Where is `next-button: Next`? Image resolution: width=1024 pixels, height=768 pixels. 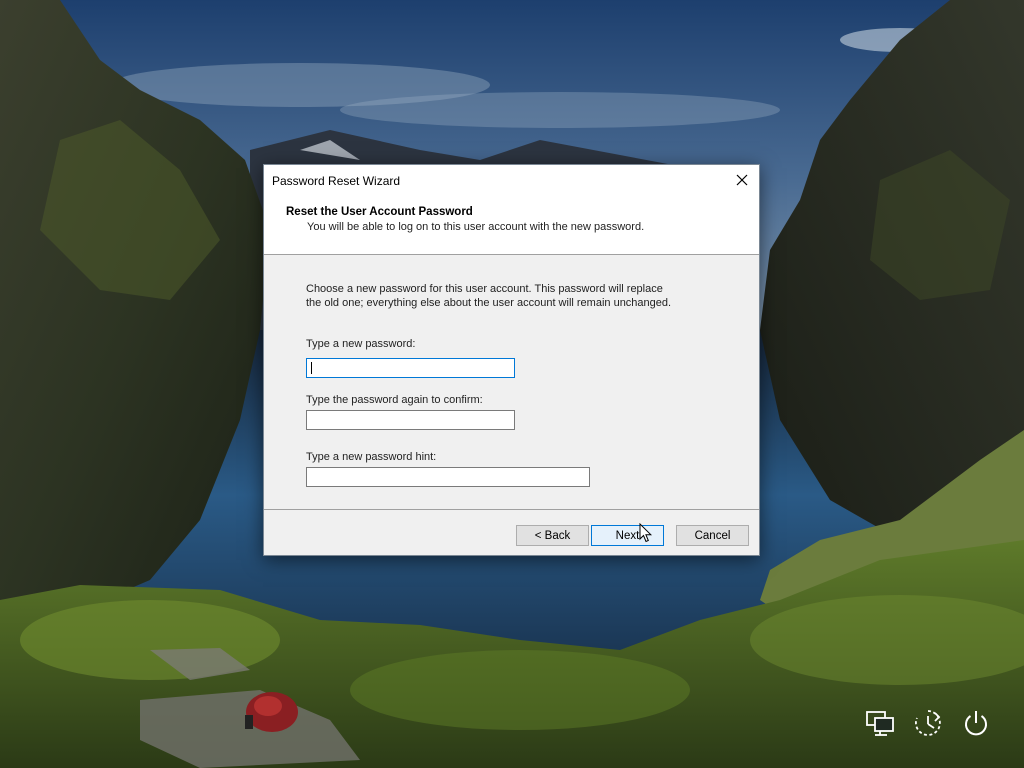
next-button: Next is located at coordinates (627, 535).